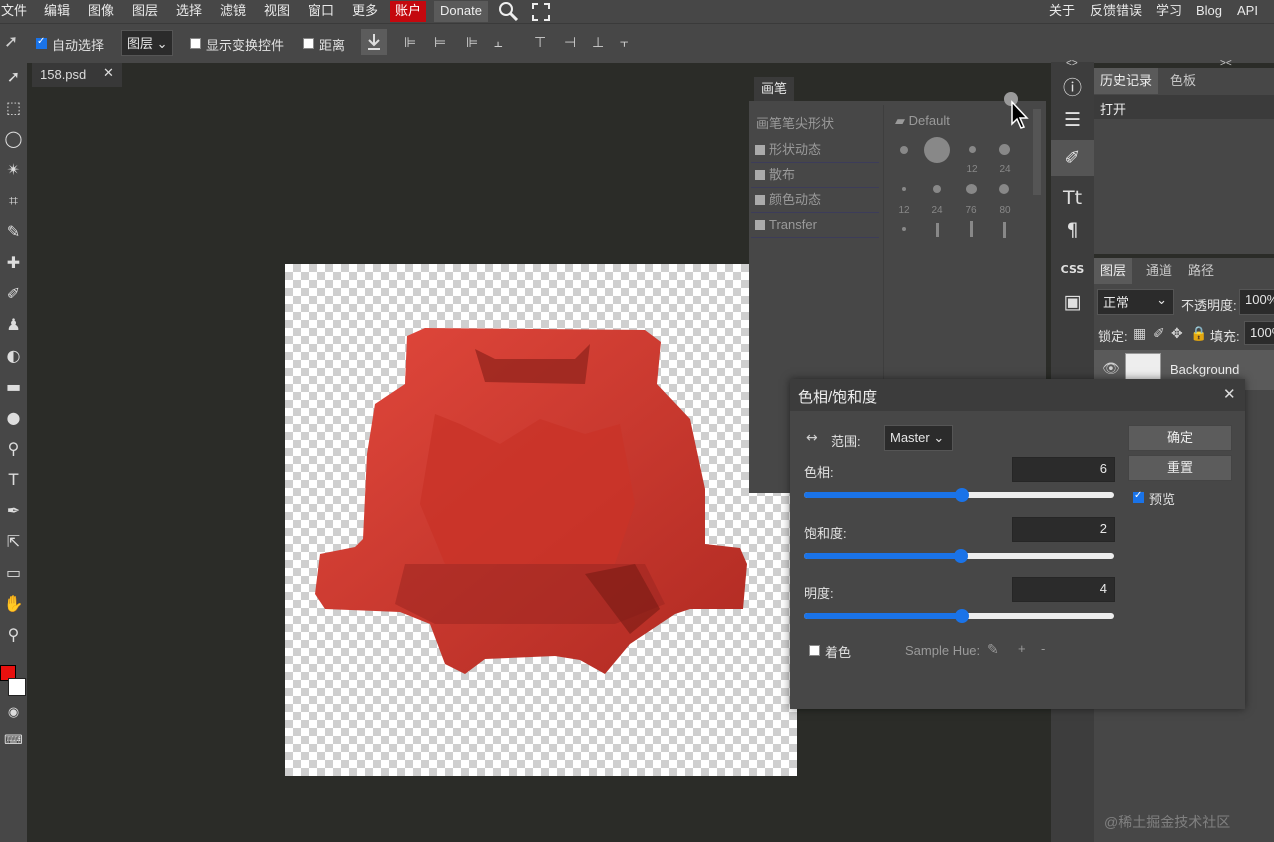 The image size is (1274, 842). I want to click on download-button, so click(374, 42).